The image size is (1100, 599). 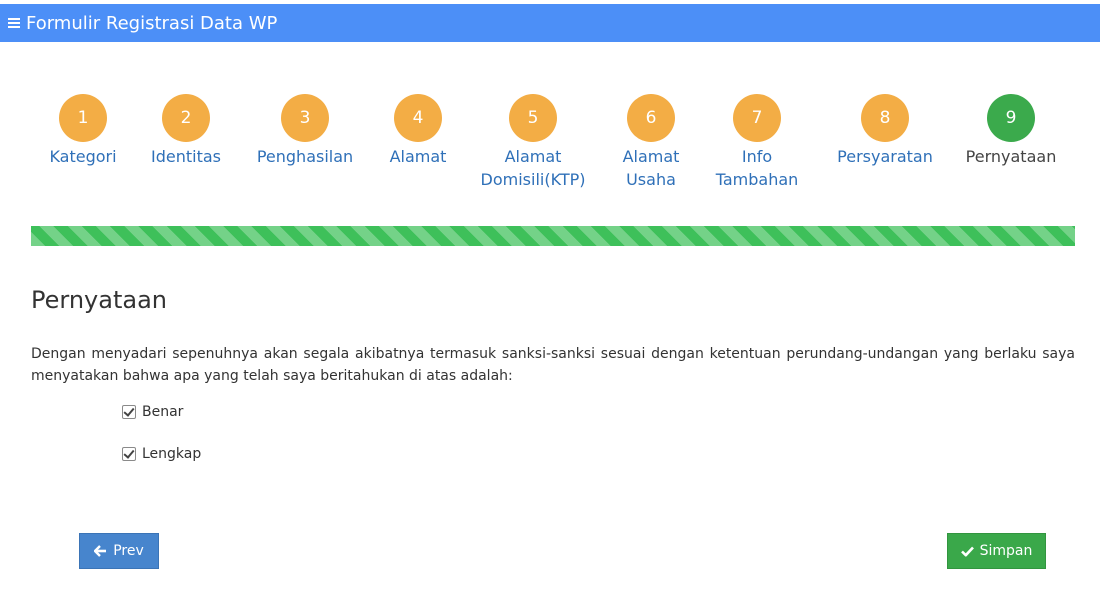 I want to click on prev-button-label: Prev, so click(x=128, y=551).